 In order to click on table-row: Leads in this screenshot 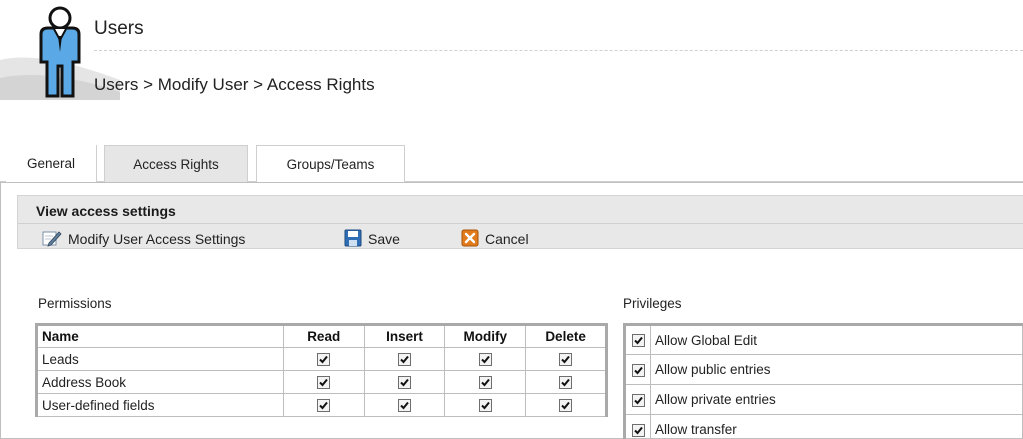, I will do `click(321, 359)`.